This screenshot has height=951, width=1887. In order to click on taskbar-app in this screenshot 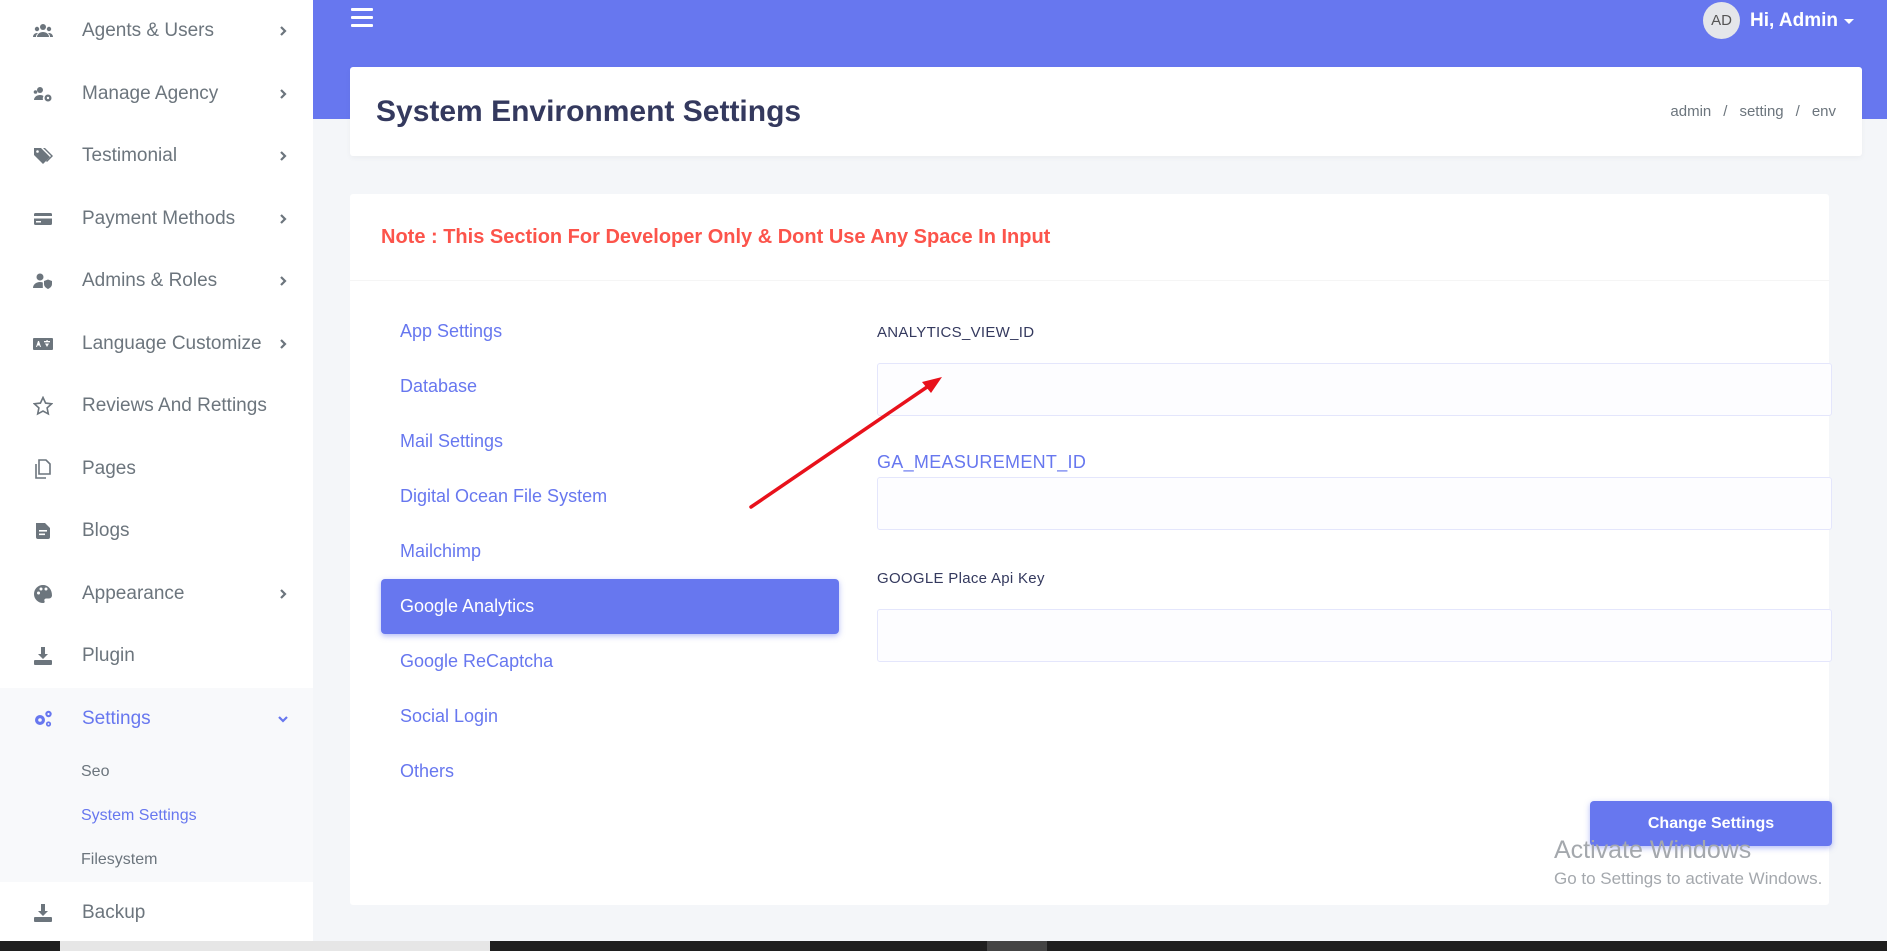, I will do `click(1017, 946)`.